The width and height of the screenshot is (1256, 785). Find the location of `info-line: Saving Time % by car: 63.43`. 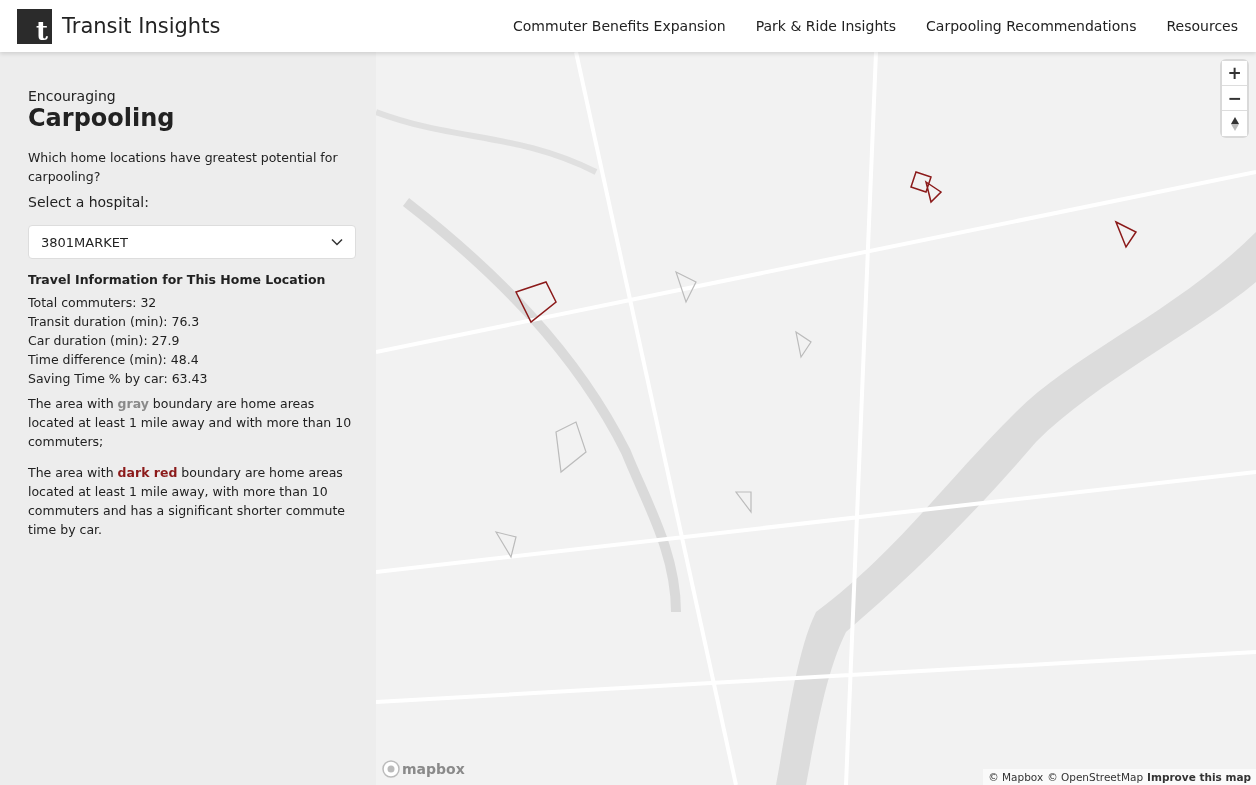

info-line: Saving Time % by car: 63.43 is located at coordinates (118, 379).